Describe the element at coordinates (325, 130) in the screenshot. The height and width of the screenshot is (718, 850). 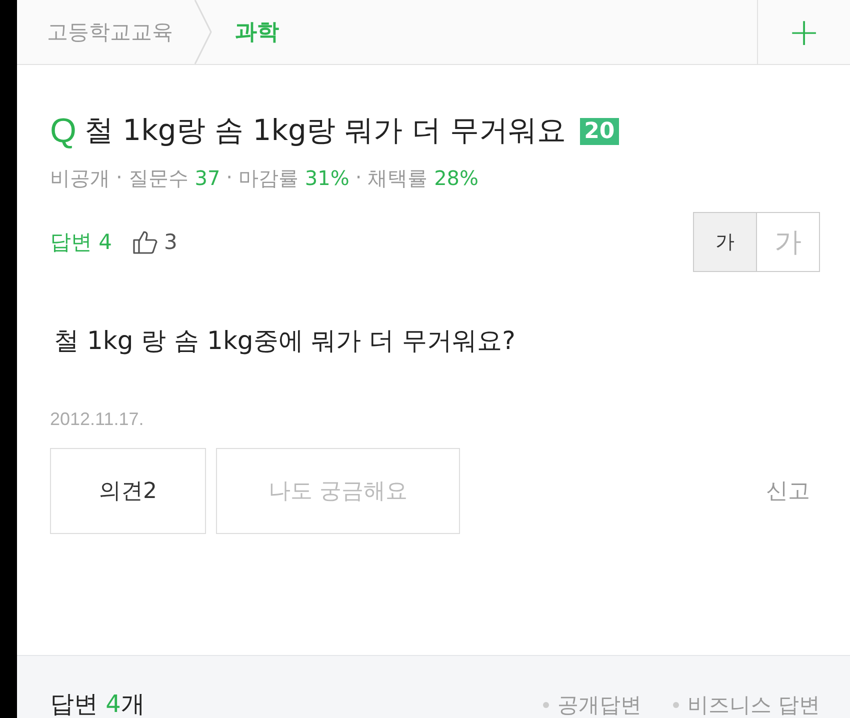
I see `question-title: 철 1kg랑 솜 1kg랑 뭐가 더 무거워요` at that location.